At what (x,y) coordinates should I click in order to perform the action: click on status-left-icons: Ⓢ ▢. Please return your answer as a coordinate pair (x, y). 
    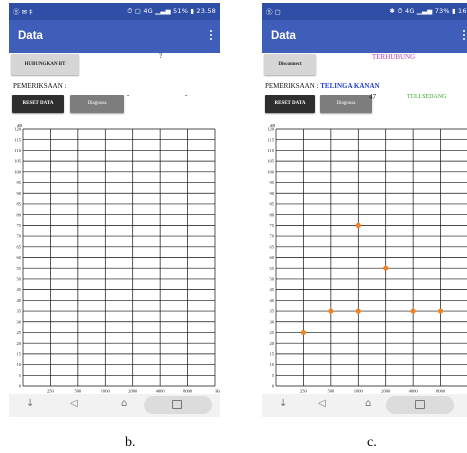
    Looking at the image, I should click on (273, 12).